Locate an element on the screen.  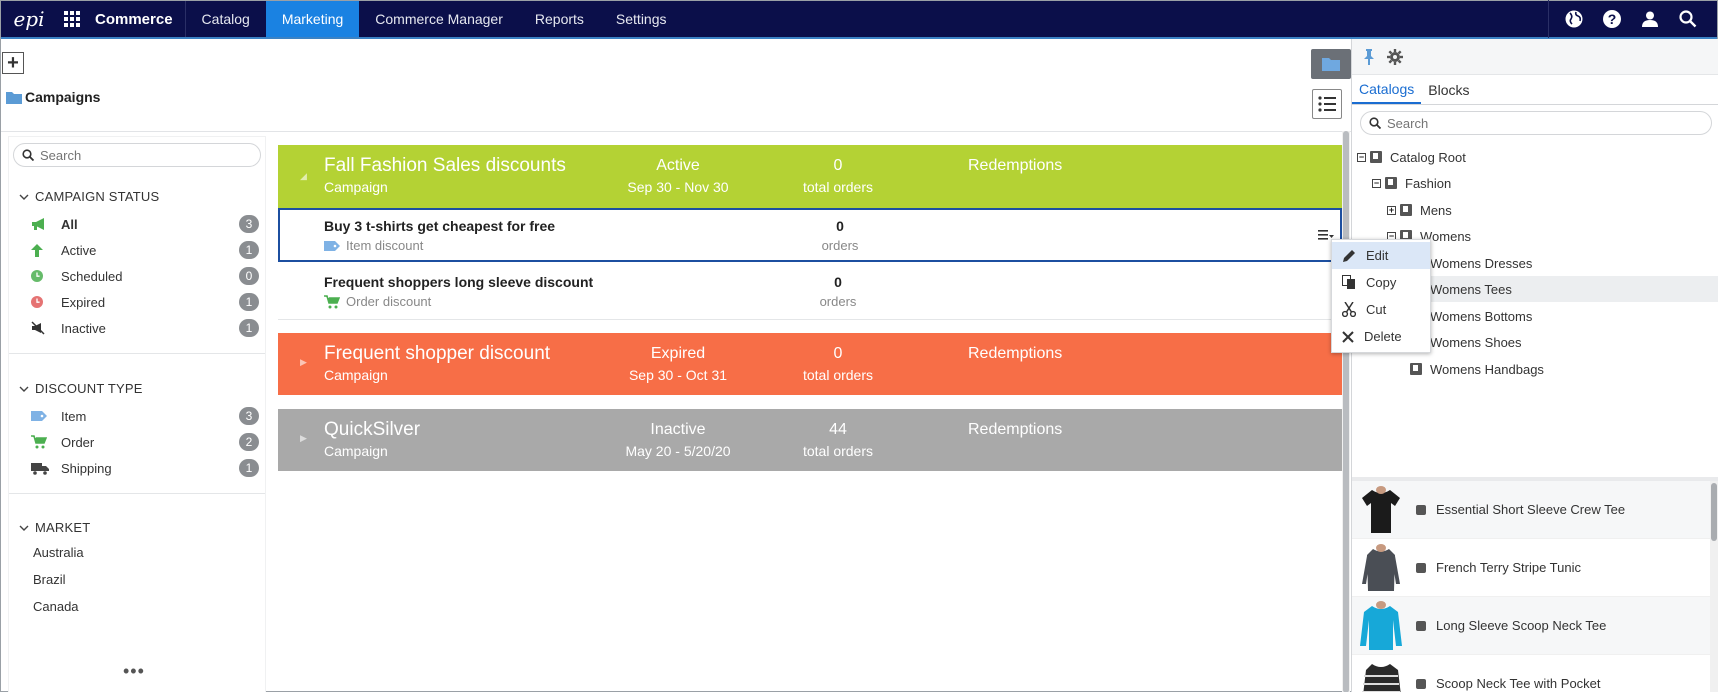
catalog-icon is located at coordinates (1376, 157).